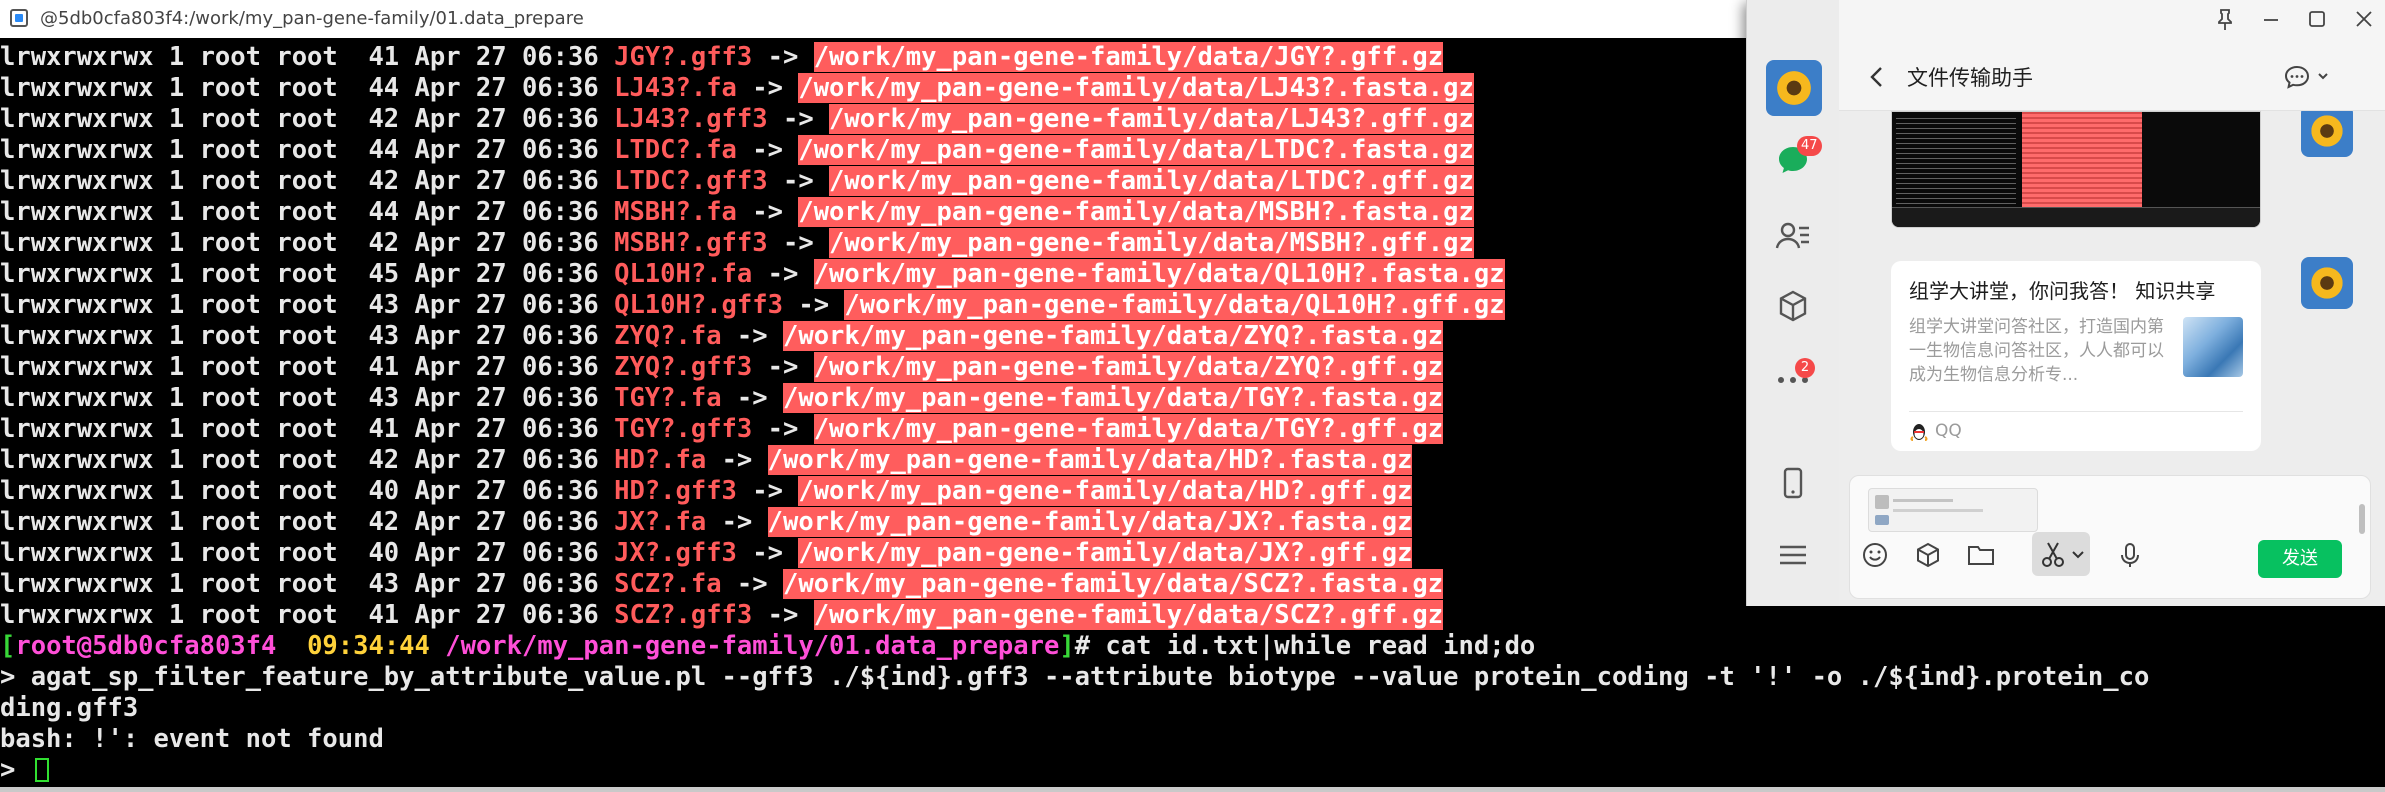  What do you see at coordinates (1797, 158) in the screenshot?
I see `chat-icon: 47` at bounding box center [1797, 158].